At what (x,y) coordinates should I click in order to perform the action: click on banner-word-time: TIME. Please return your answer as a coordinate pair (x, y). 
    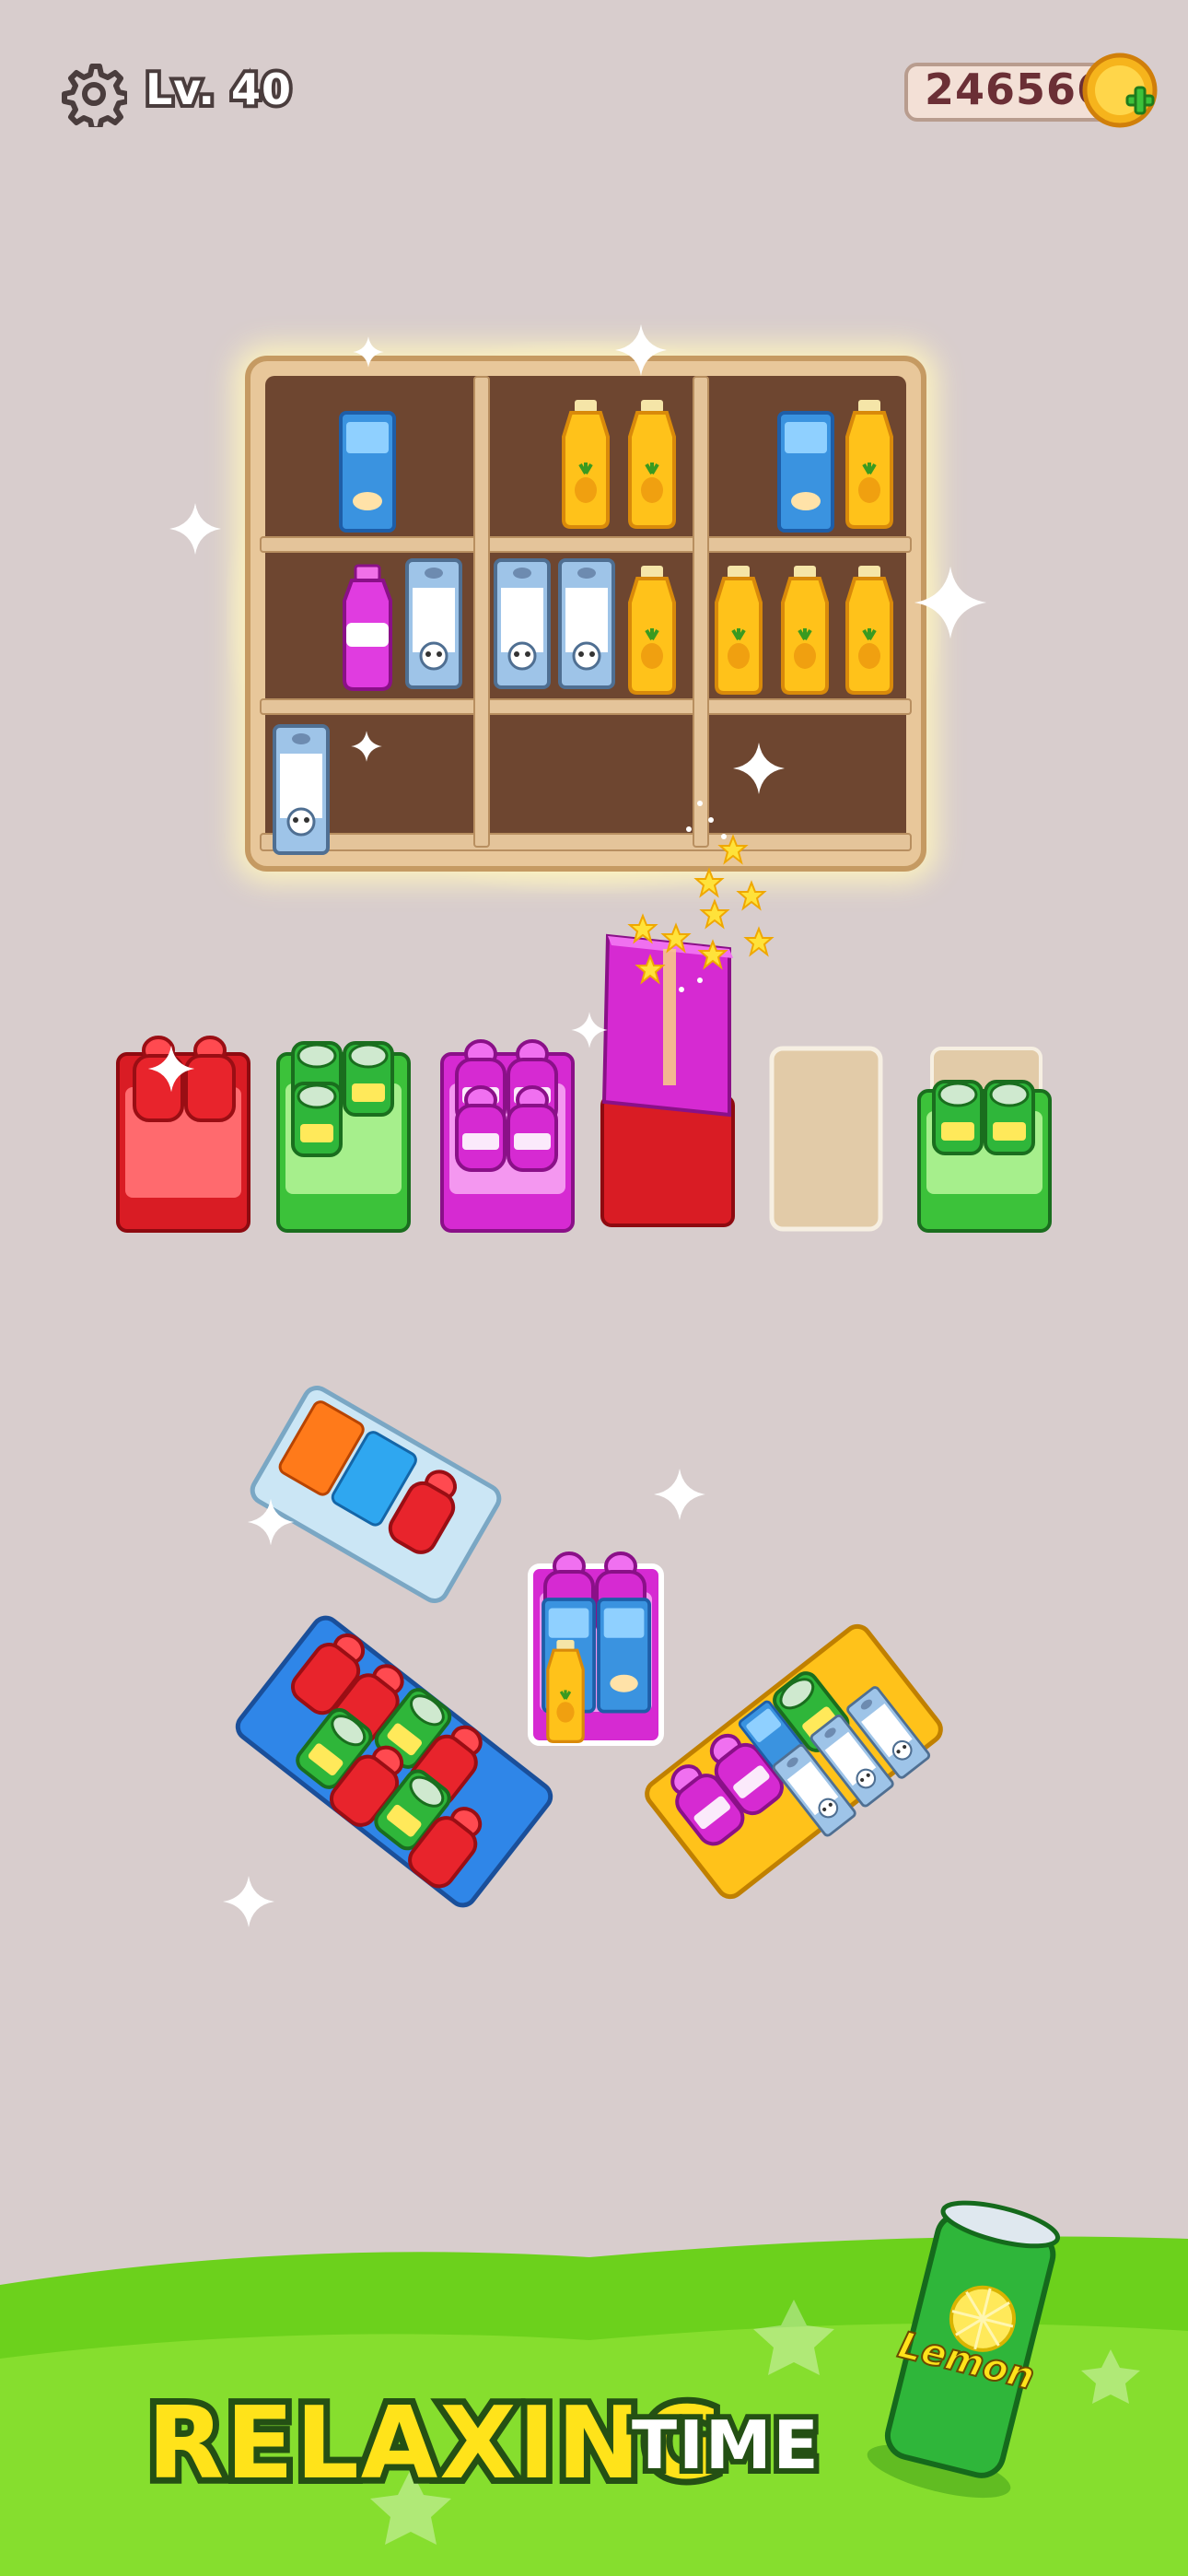
    Looking at the image, I should click on (725, 2445).